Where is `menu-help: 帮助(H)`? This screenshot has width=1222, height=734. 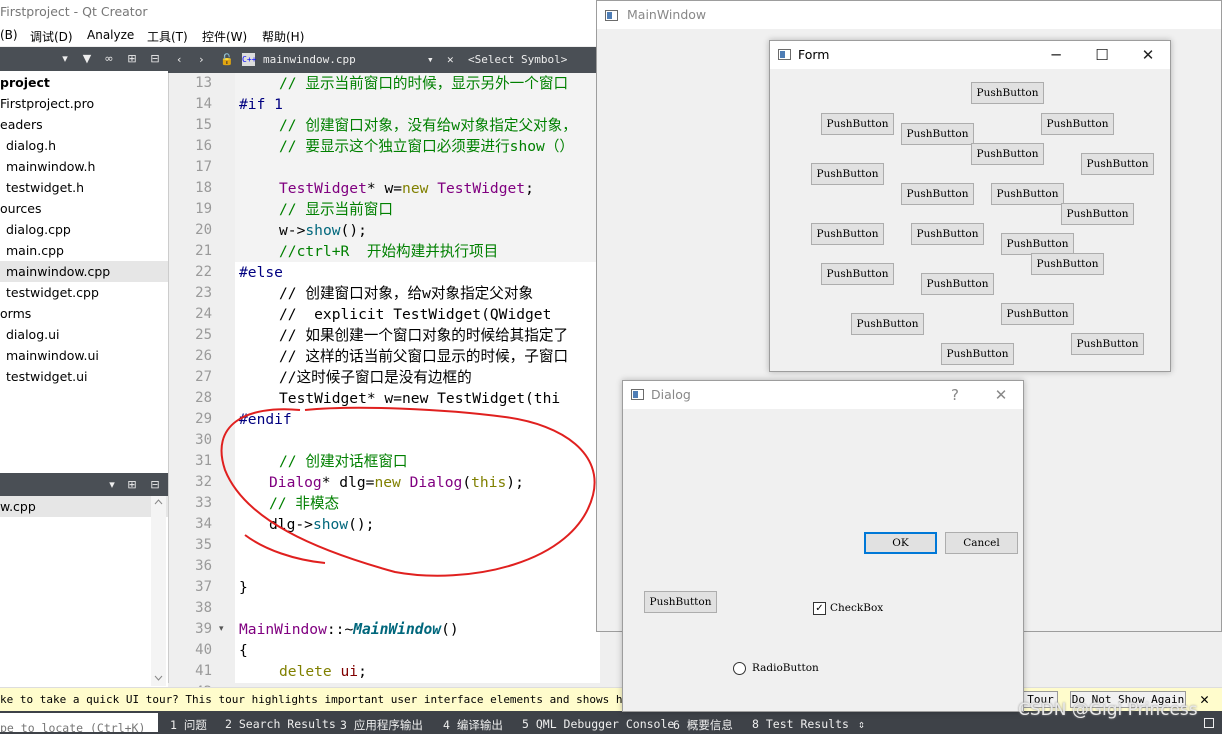 menu-help: 帮助(H) is located at coordinates (283, 36).